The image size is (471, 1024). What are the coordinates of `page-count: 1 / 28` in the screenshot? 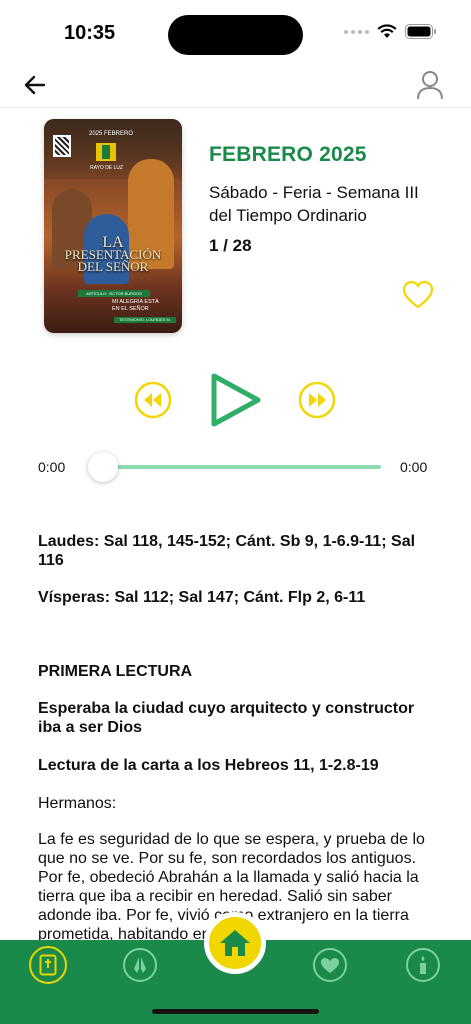 It's located at (230, 245).